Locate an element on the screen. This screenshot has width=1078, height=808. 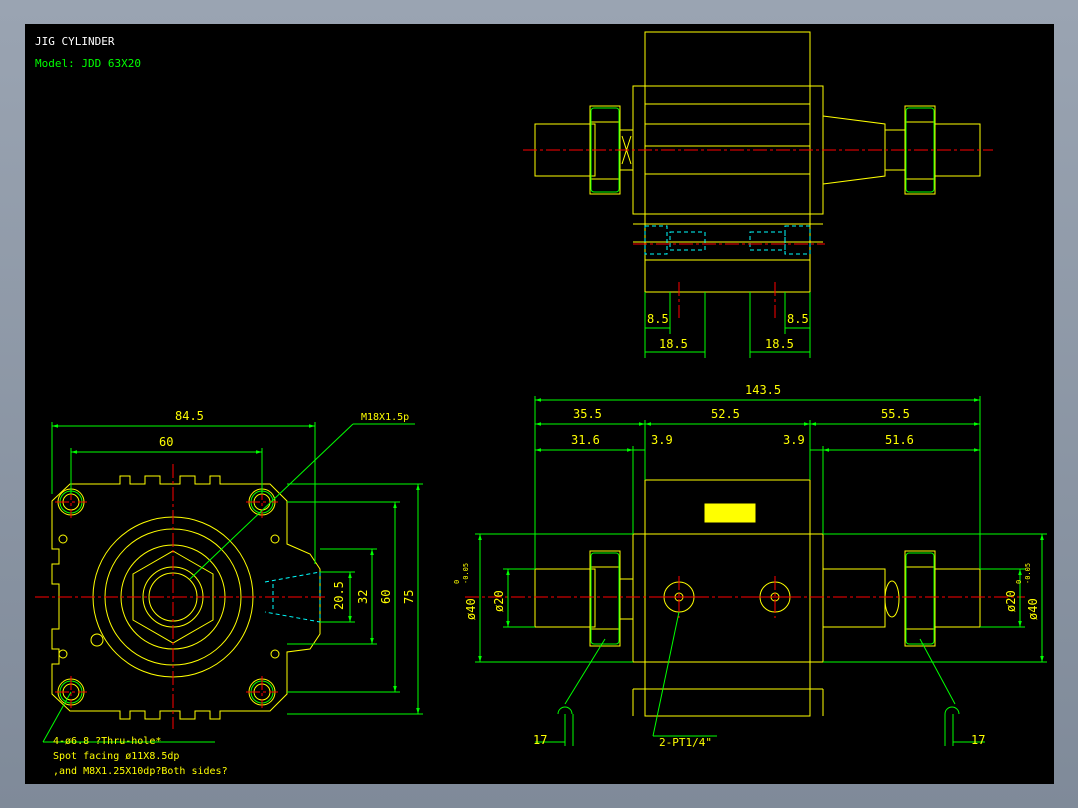
dim-top-a: 8.5 is located at coordinates (658, 319).